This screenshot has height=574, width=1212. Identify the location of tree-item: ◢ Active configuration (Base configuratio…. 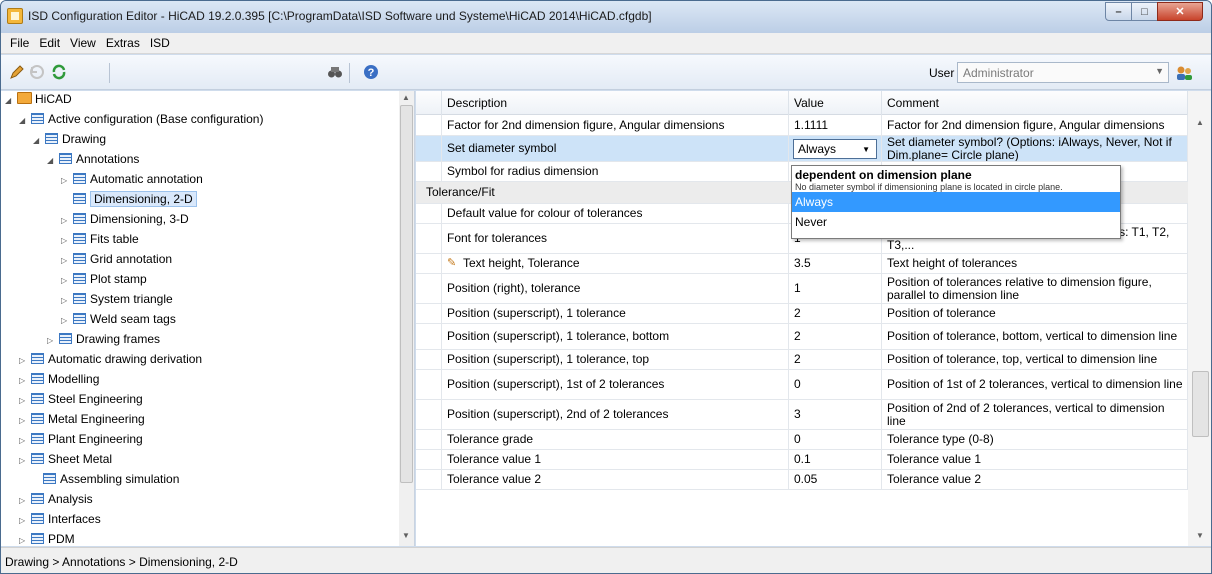
(141, 119).